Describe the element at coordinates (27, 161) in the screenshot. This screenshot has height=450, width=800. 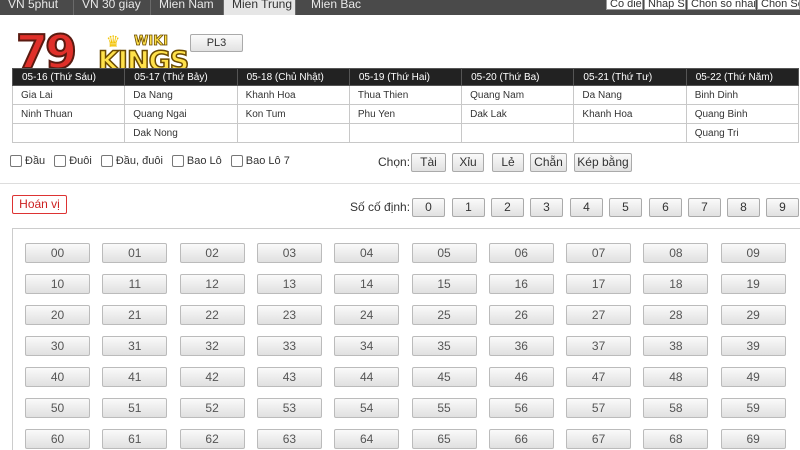
I see `option-dau: Đầu` at that location.